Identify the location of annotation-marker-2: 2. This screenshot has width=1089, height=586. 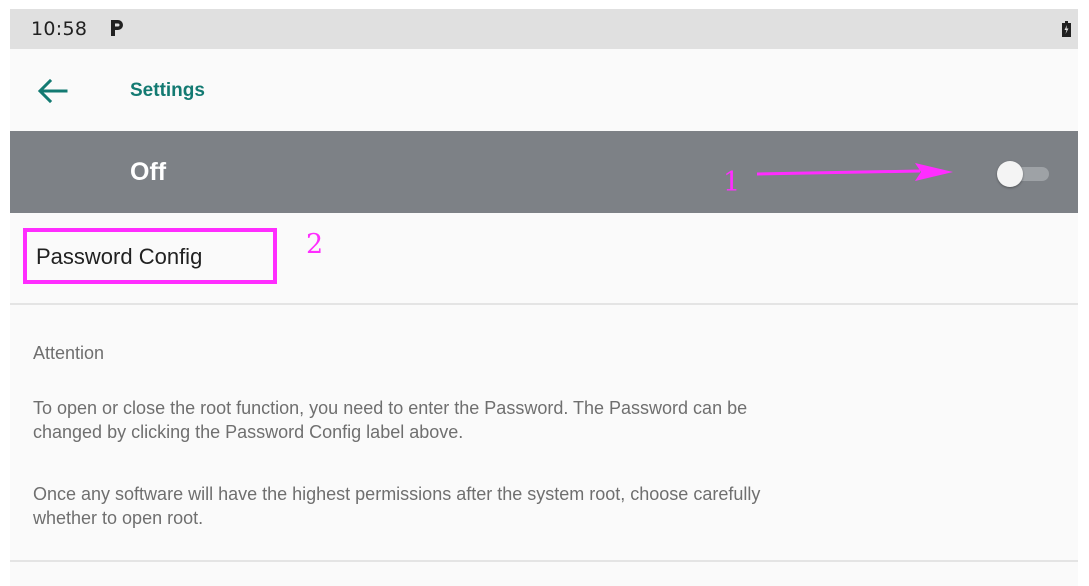
(315, 244).